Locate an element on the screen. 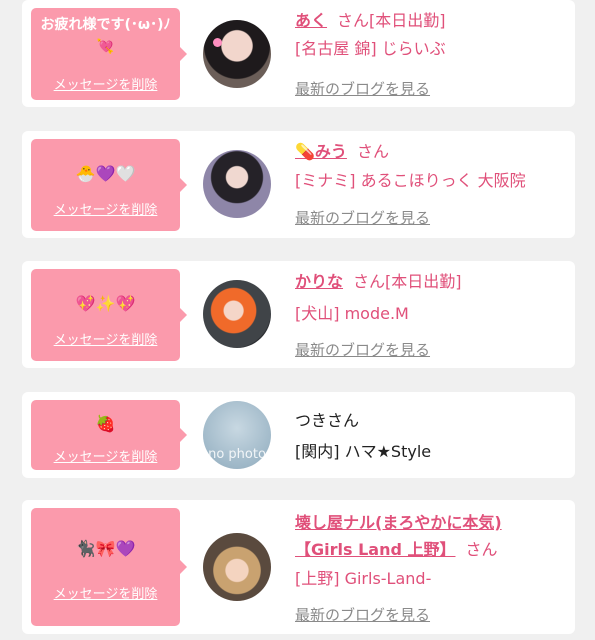 This screenshot has width=595, height=640. shop-name: [犬山] mode.M is located at coordinates (352, 313).